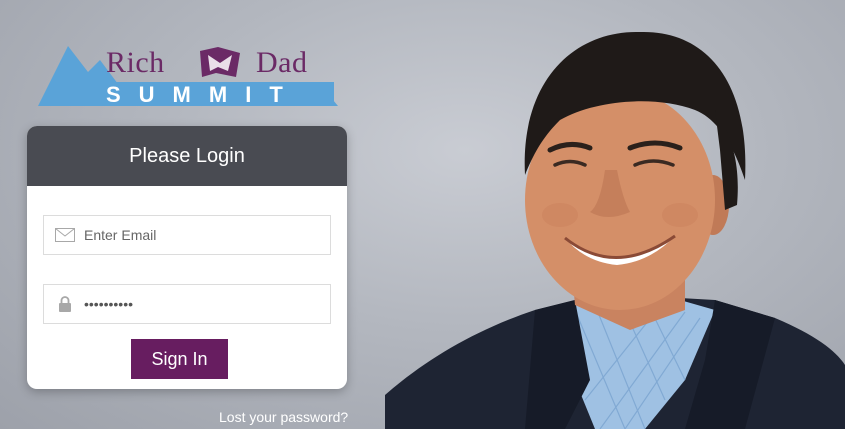  I want to click on lock-icon, so click(65, 304).